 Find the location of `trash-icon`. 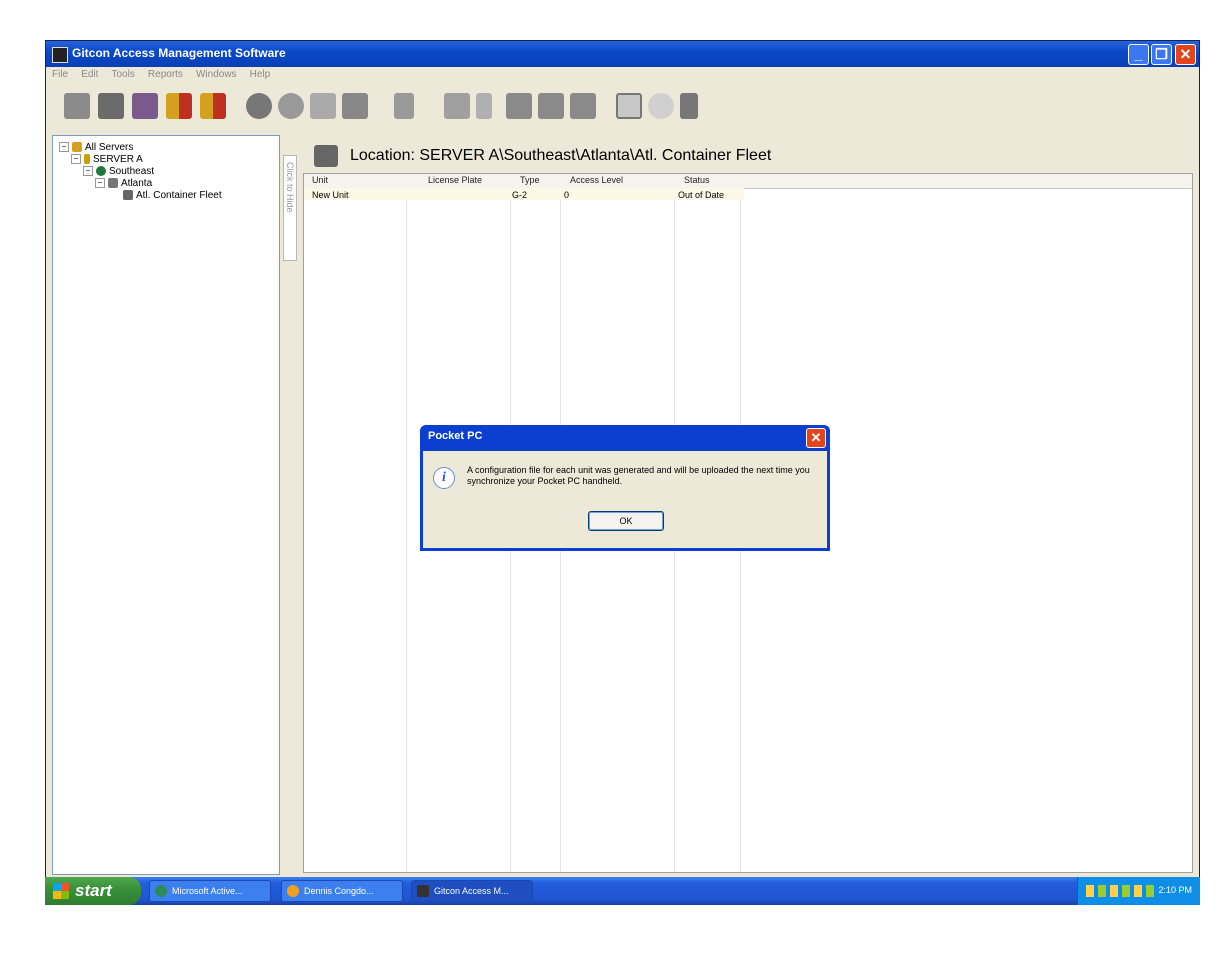

trash-icon is located at coordinates (689, 106).